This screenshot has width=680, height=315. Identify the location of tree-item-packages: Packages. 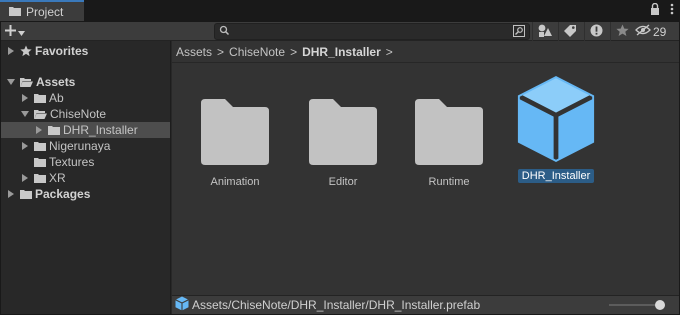
(85, 194).